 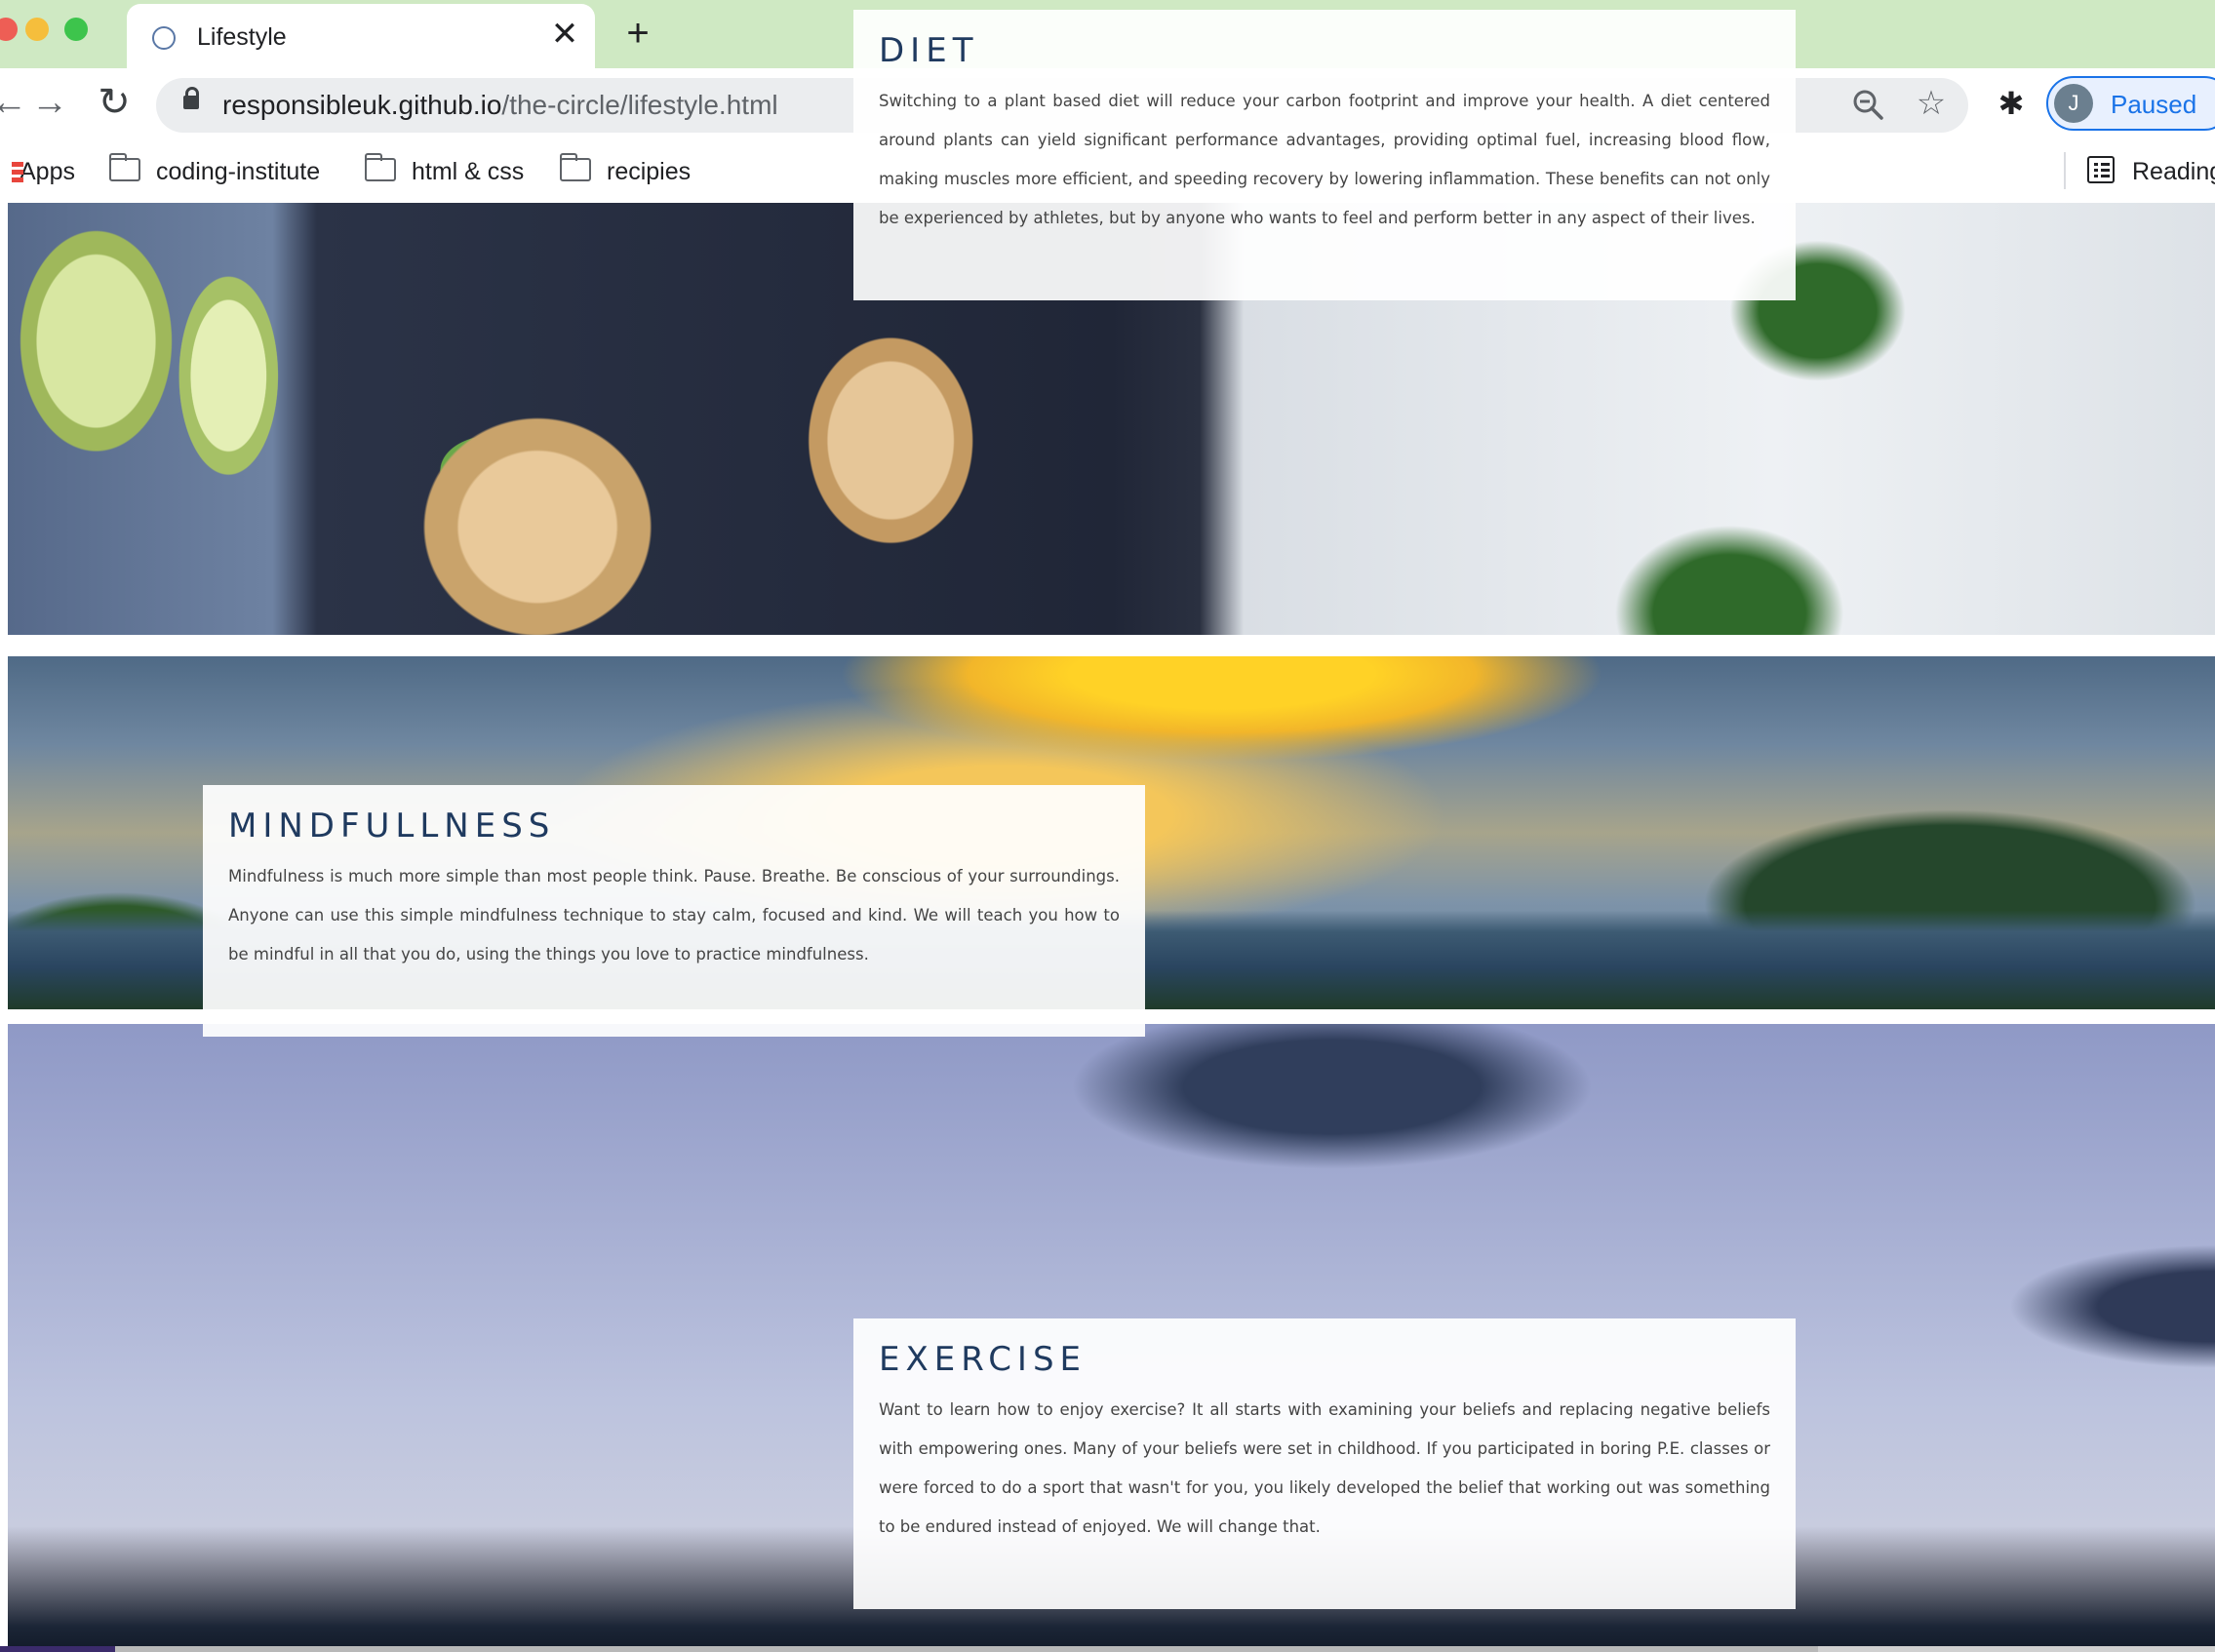 What do you see at coordinates (17, 172) in the screenshot?
I see `apps-grid-icon` at bounding box center [17, 172].